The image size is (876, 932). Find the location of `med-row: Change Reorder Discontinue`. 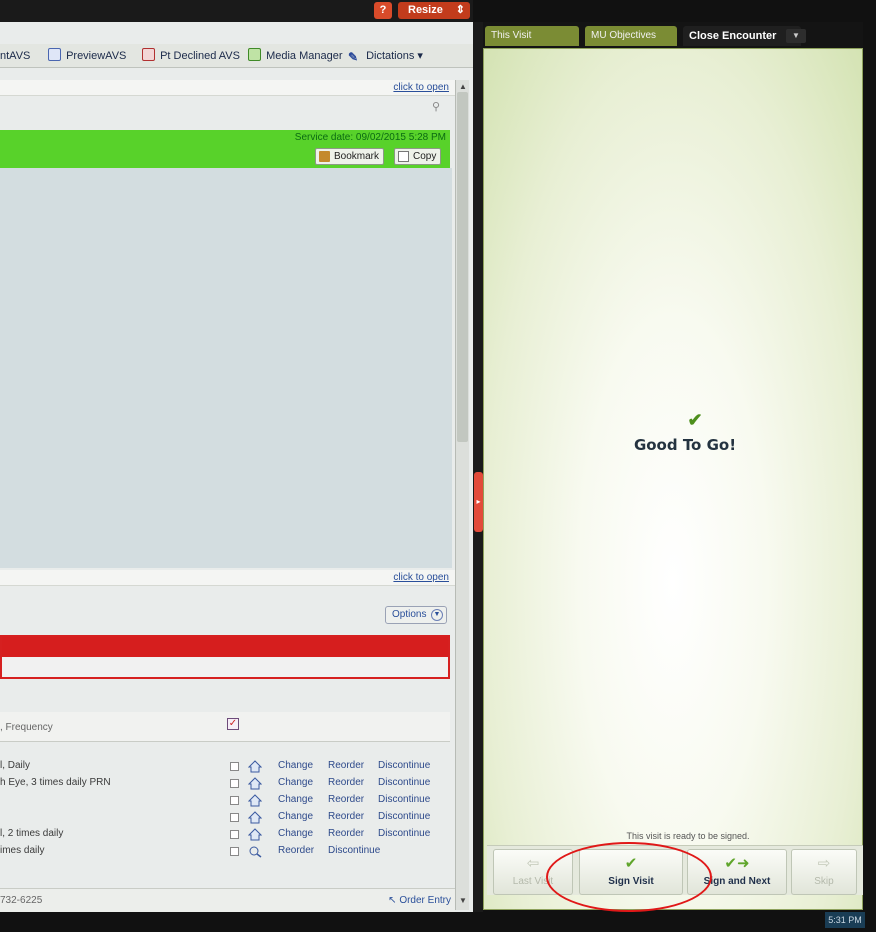

med-row: Change Reorder Discontinue is located at coordinates (225, 800).